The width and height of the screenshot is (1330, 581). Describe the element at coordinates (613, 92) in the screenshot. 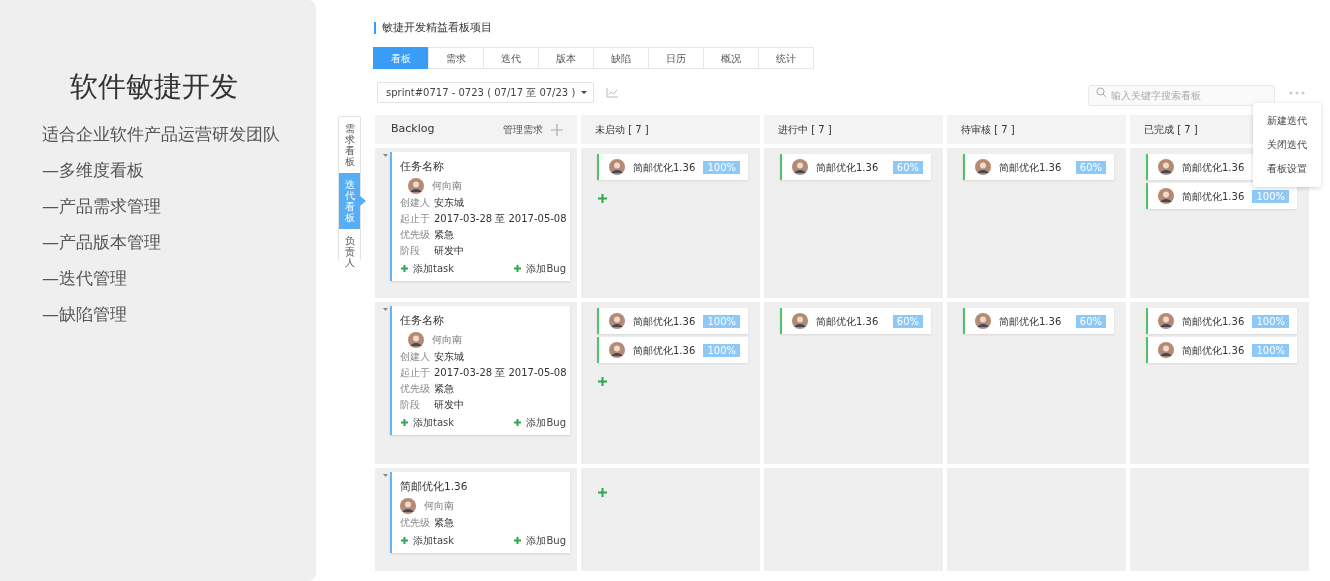

I see `chart-icon` at that location.